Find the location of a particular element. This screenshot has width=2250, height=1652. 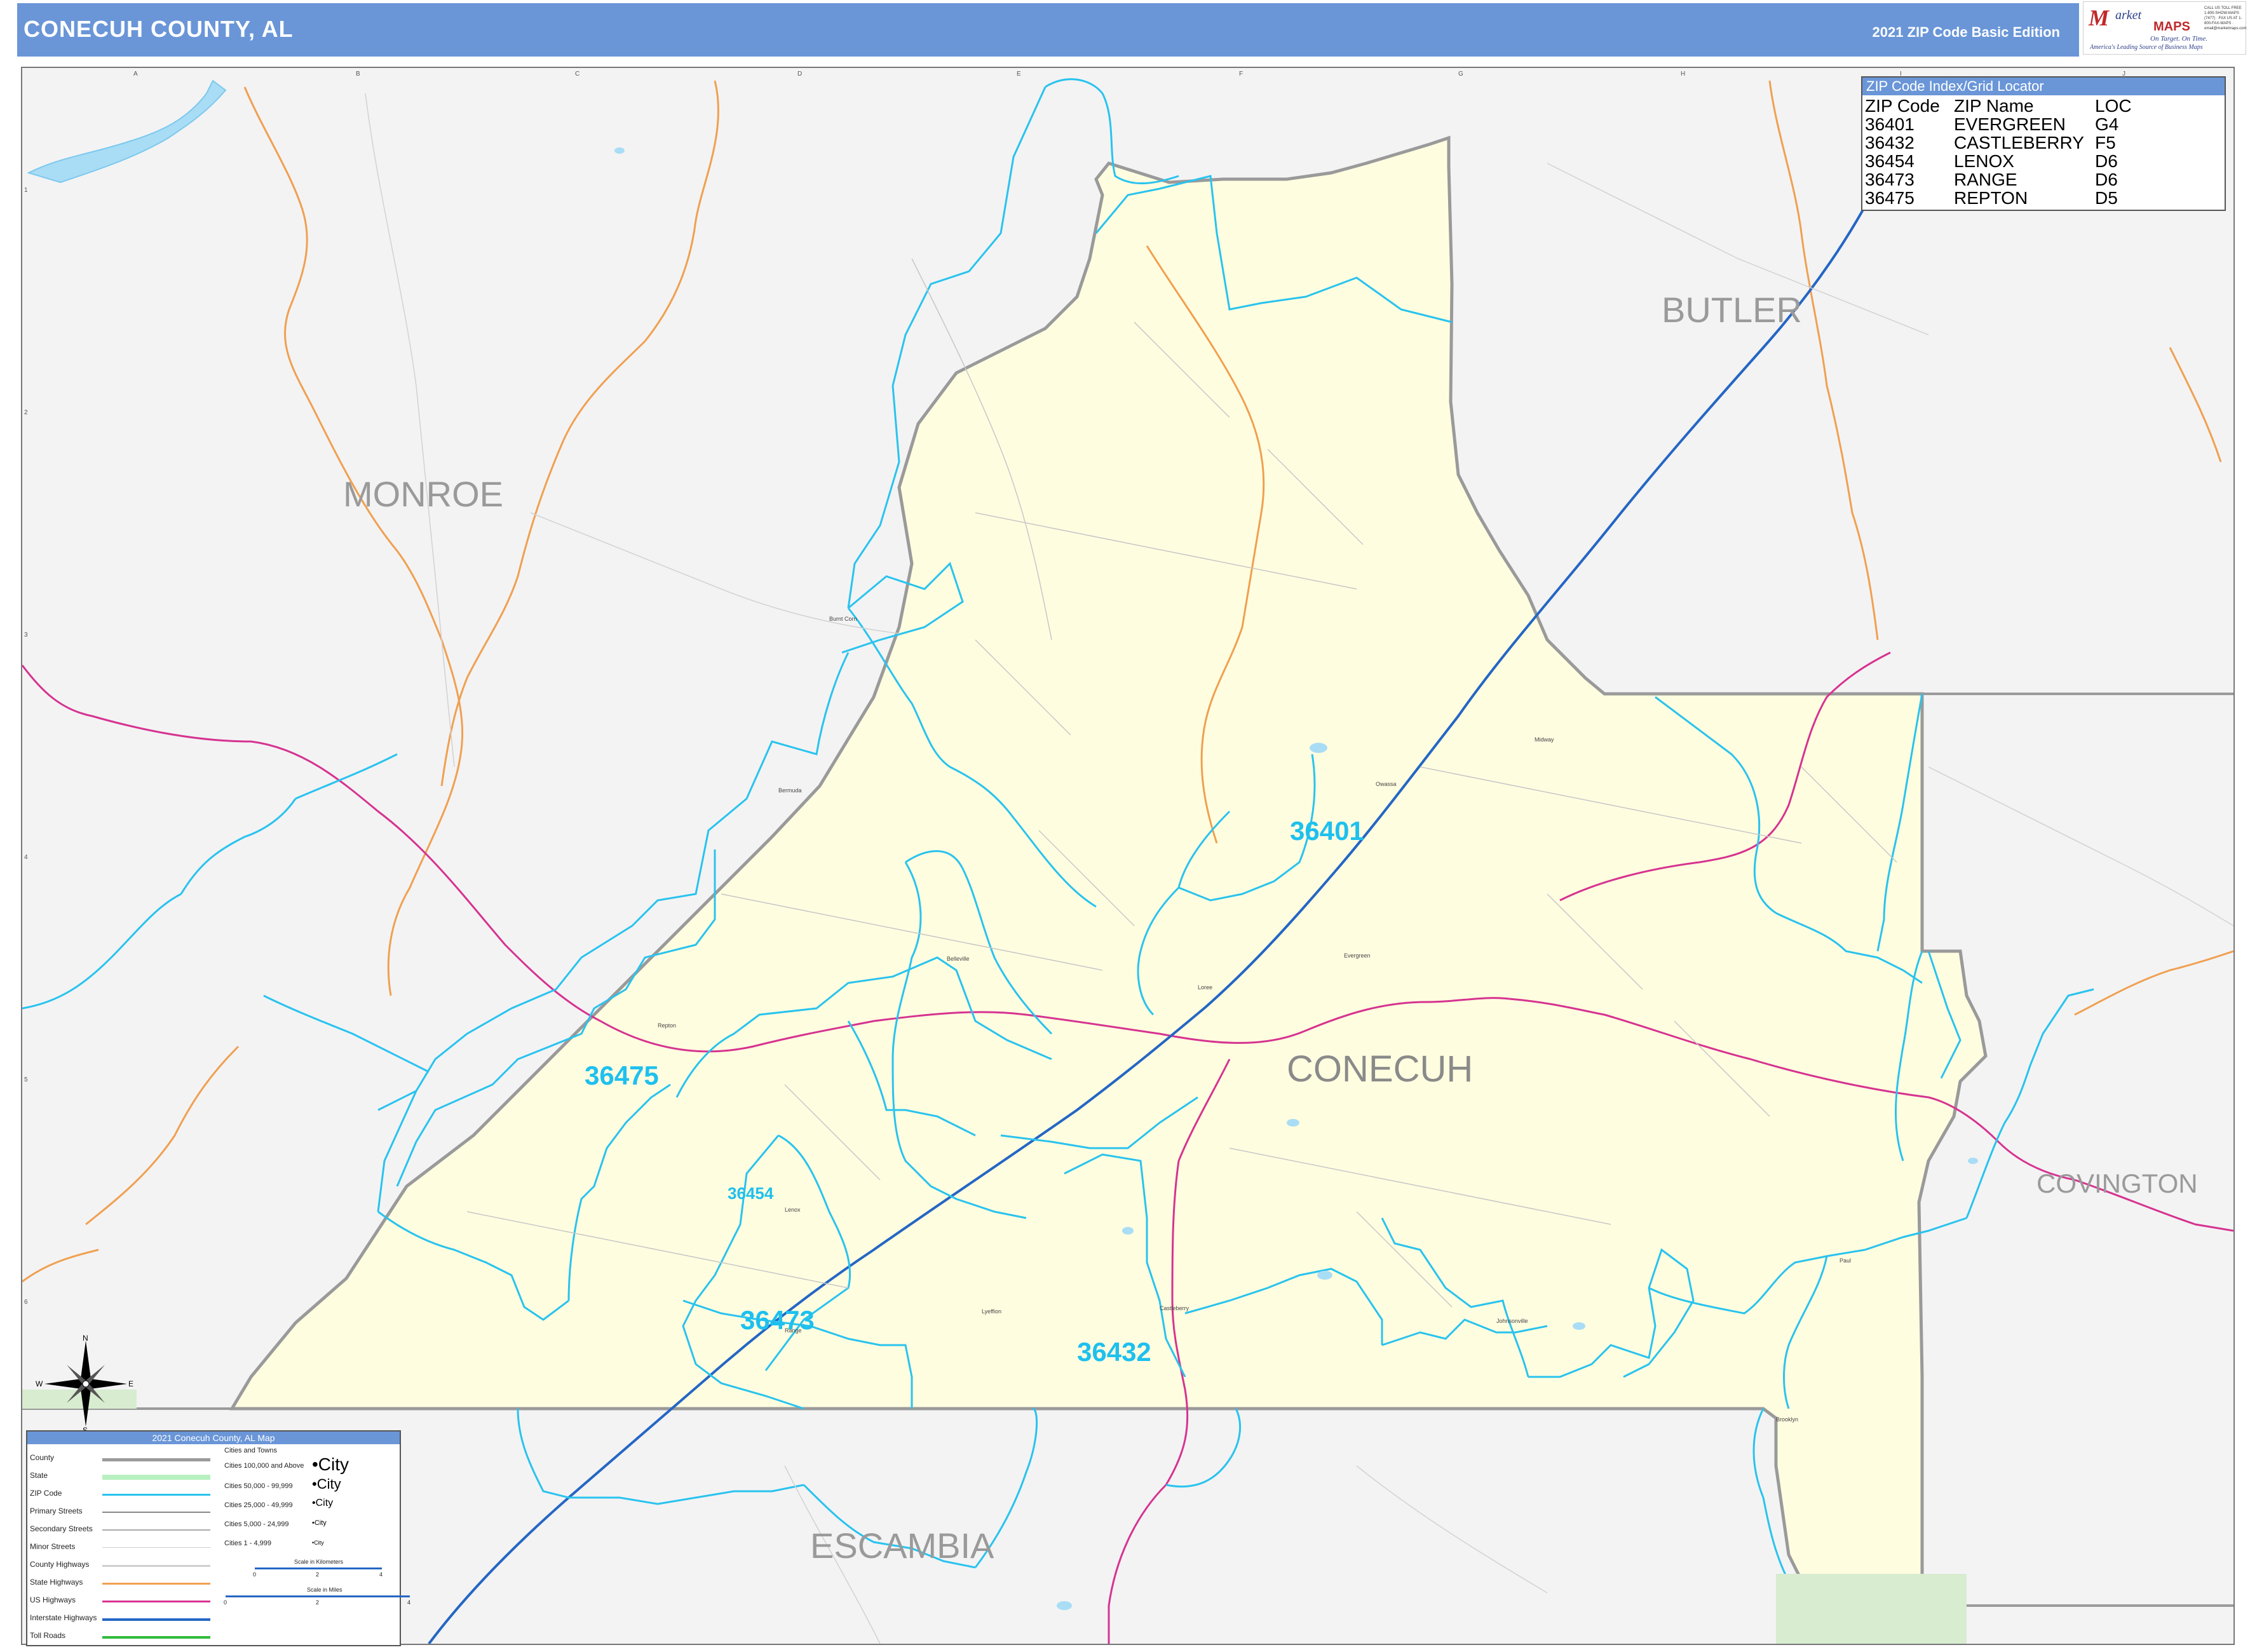

town-label: Owassa is located at coordinates (1386, 784).